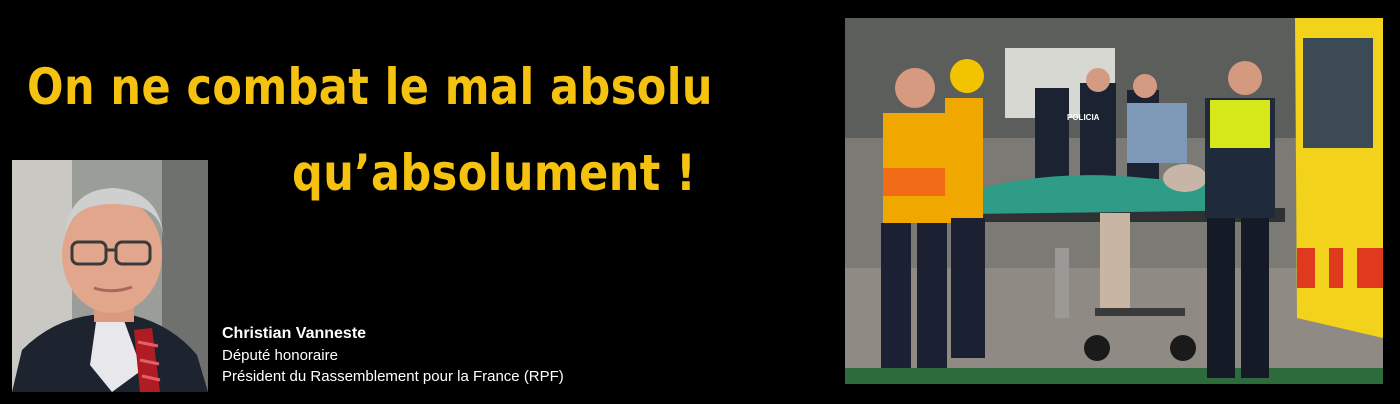 Image resolution: width=1400 pixels, height=404 pixels. I want to click on headline-line-2: qu’absolument !, so click(494, 173).